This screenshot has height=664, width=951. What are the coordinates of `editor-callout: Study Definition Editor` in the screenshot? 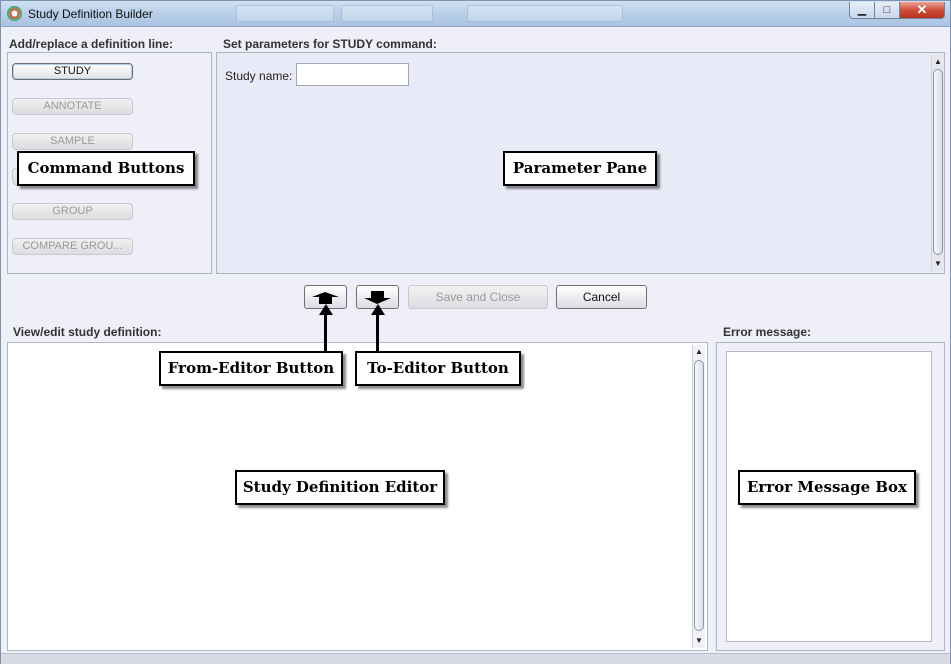 It's located at (340, 487).